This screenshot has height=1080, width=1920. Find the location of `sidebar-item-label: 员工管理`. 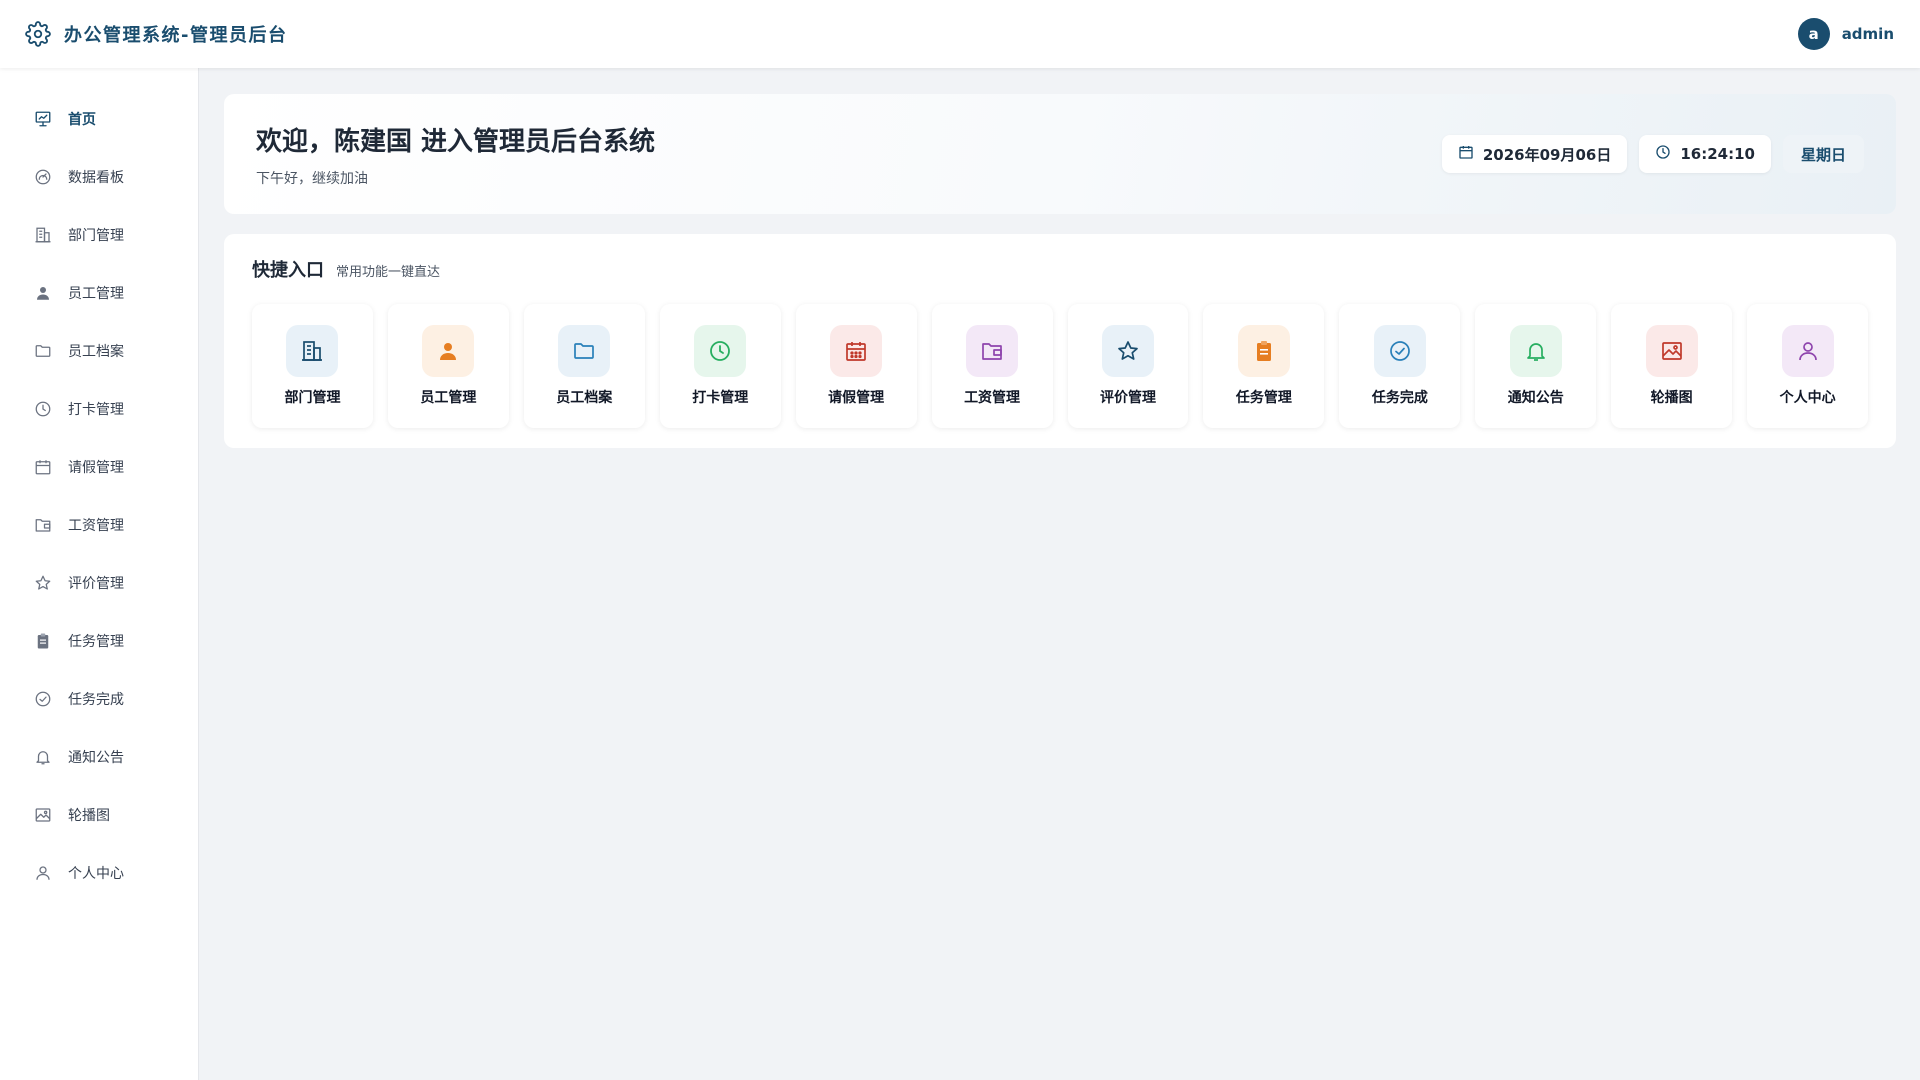

sidebar-item-label: 员工管理 is located at coordinates (96, 294).